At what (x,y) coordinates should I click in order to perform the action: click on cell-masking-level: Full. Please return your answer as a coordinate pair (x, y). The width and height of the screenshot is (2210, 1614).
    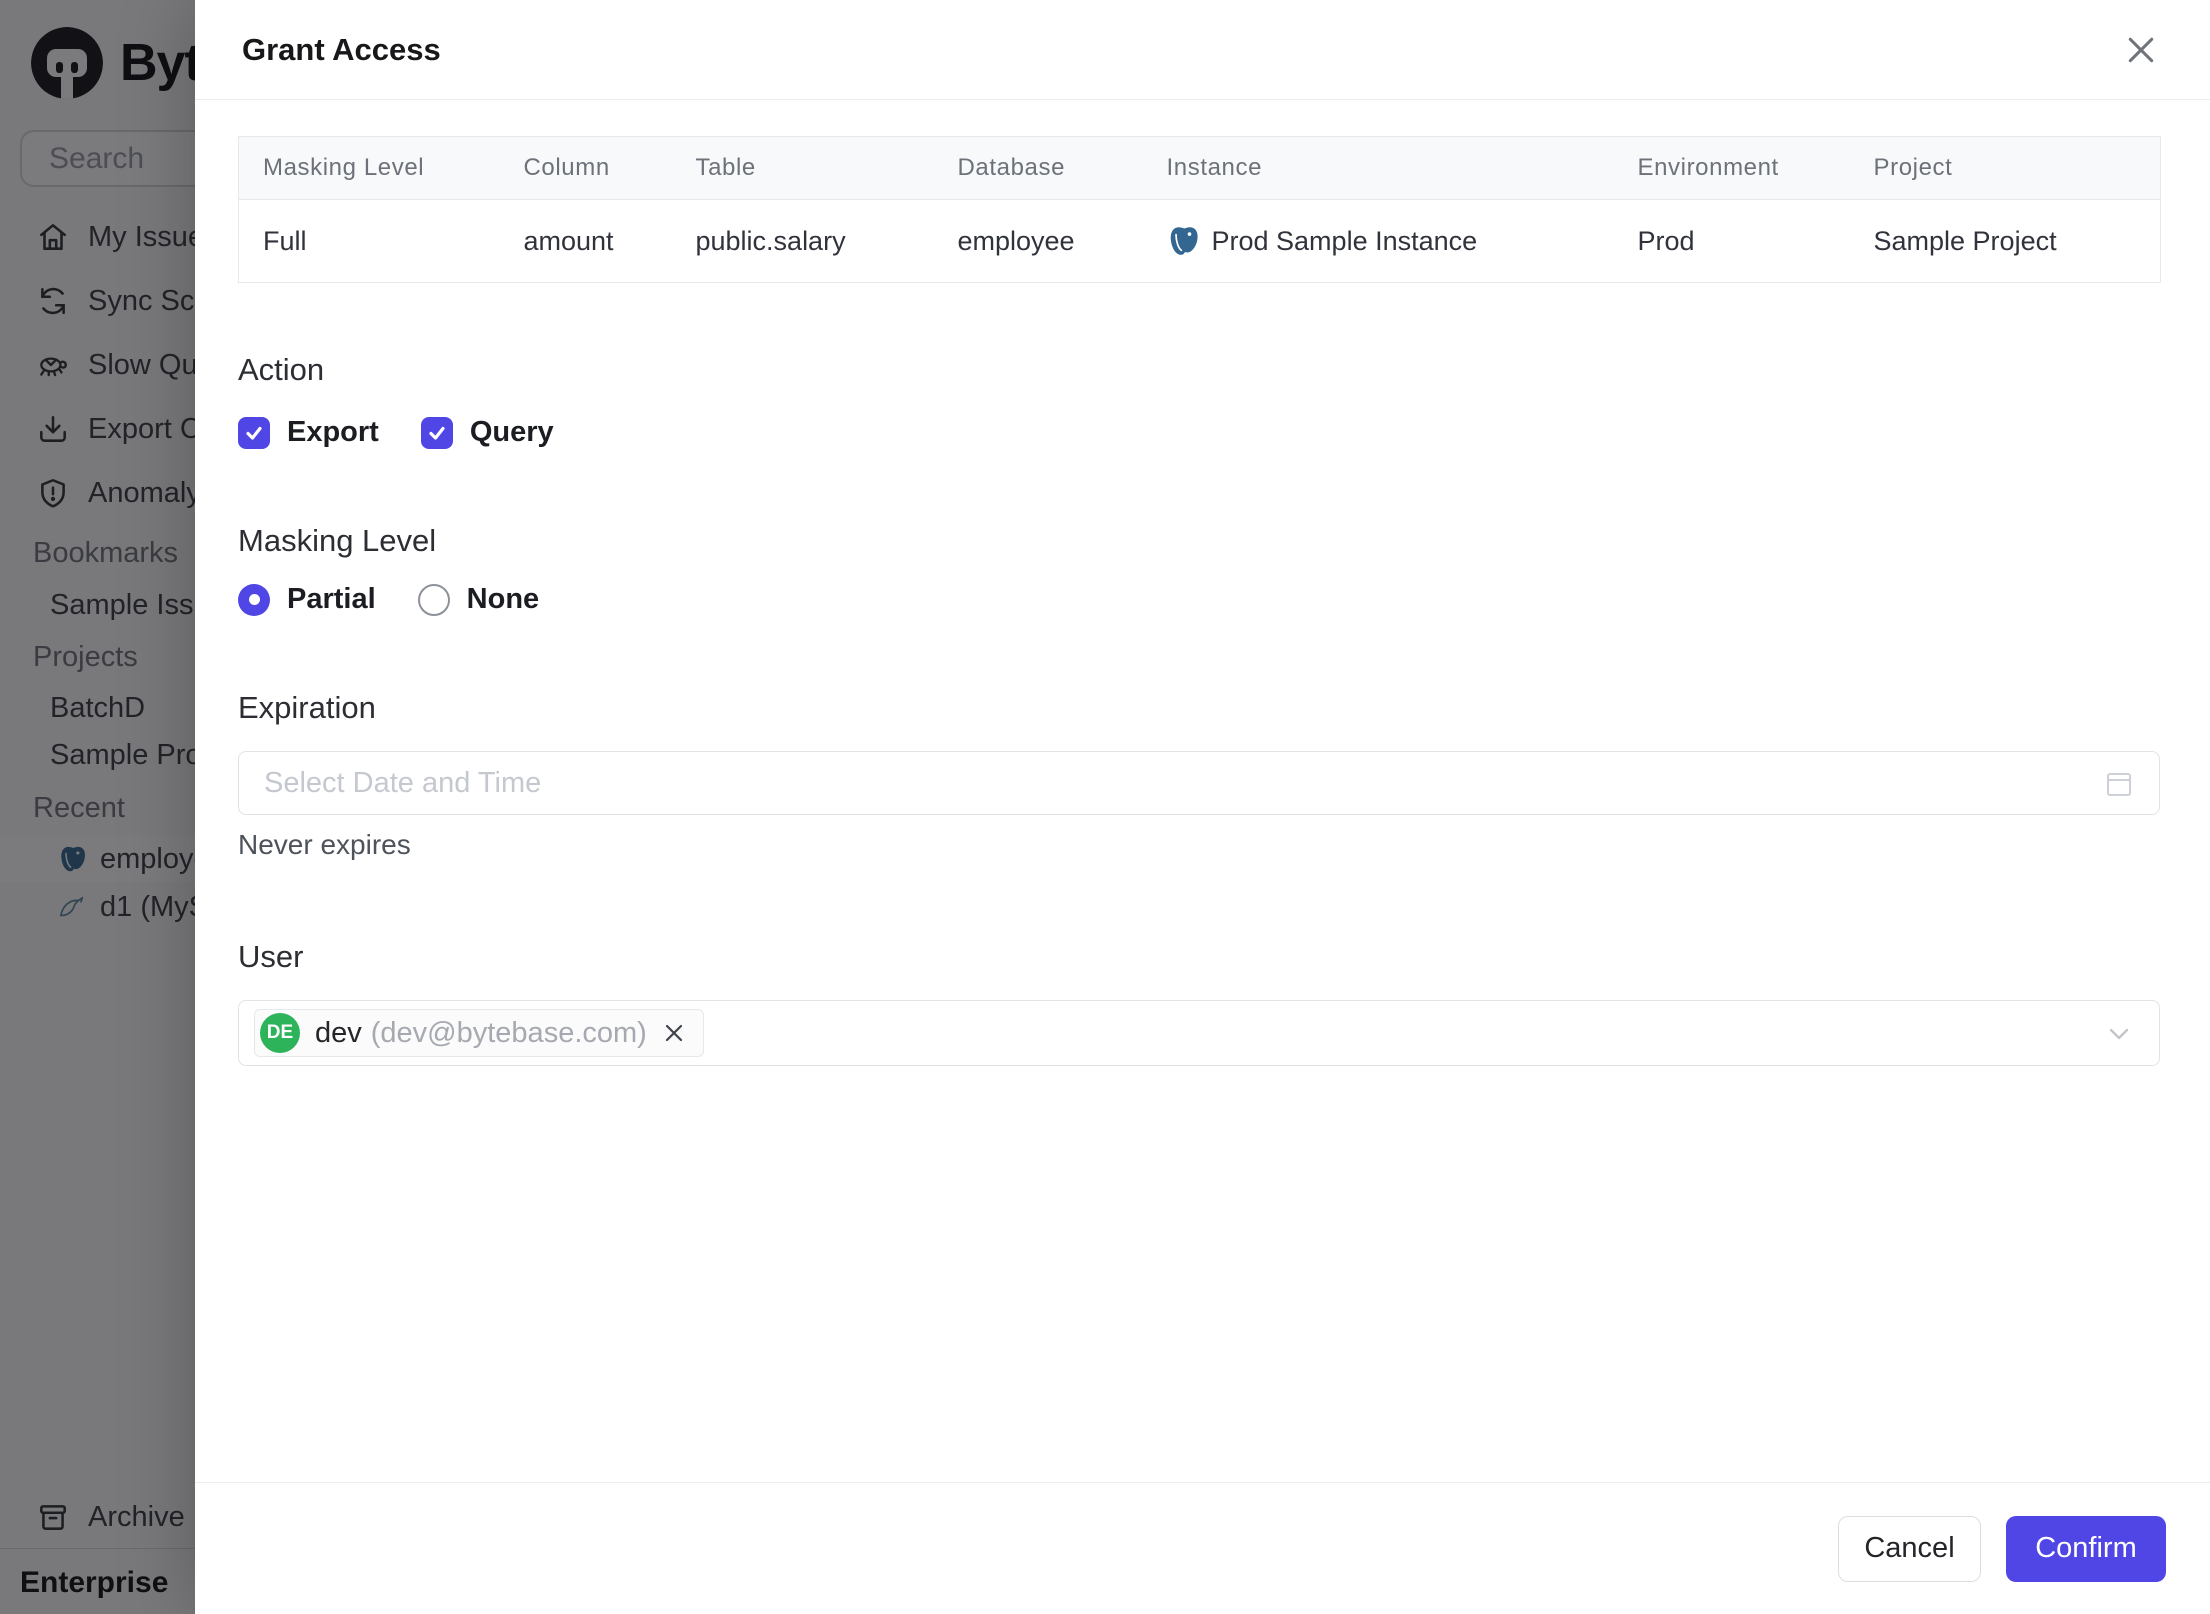
    Looking at the image, I should click on (285, 240).